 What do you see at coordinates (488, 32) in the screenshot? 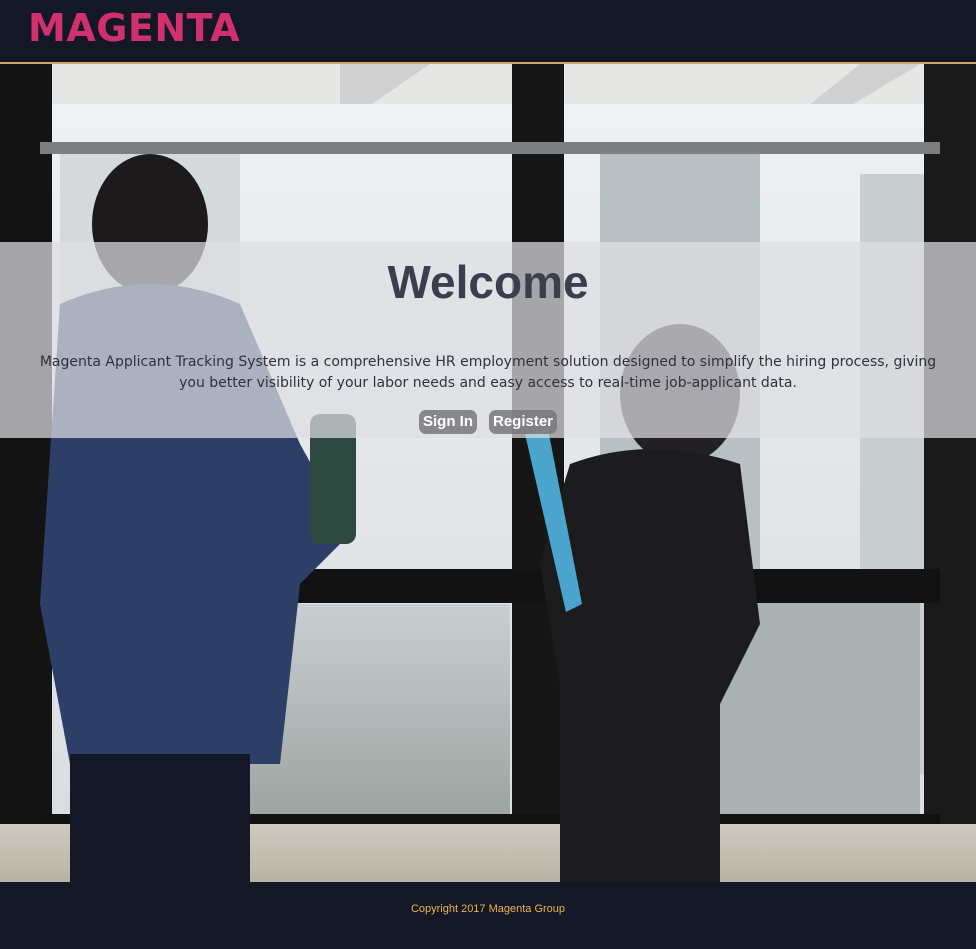
I see `top-header: MAGENTA` at bounding box center [488, 32].